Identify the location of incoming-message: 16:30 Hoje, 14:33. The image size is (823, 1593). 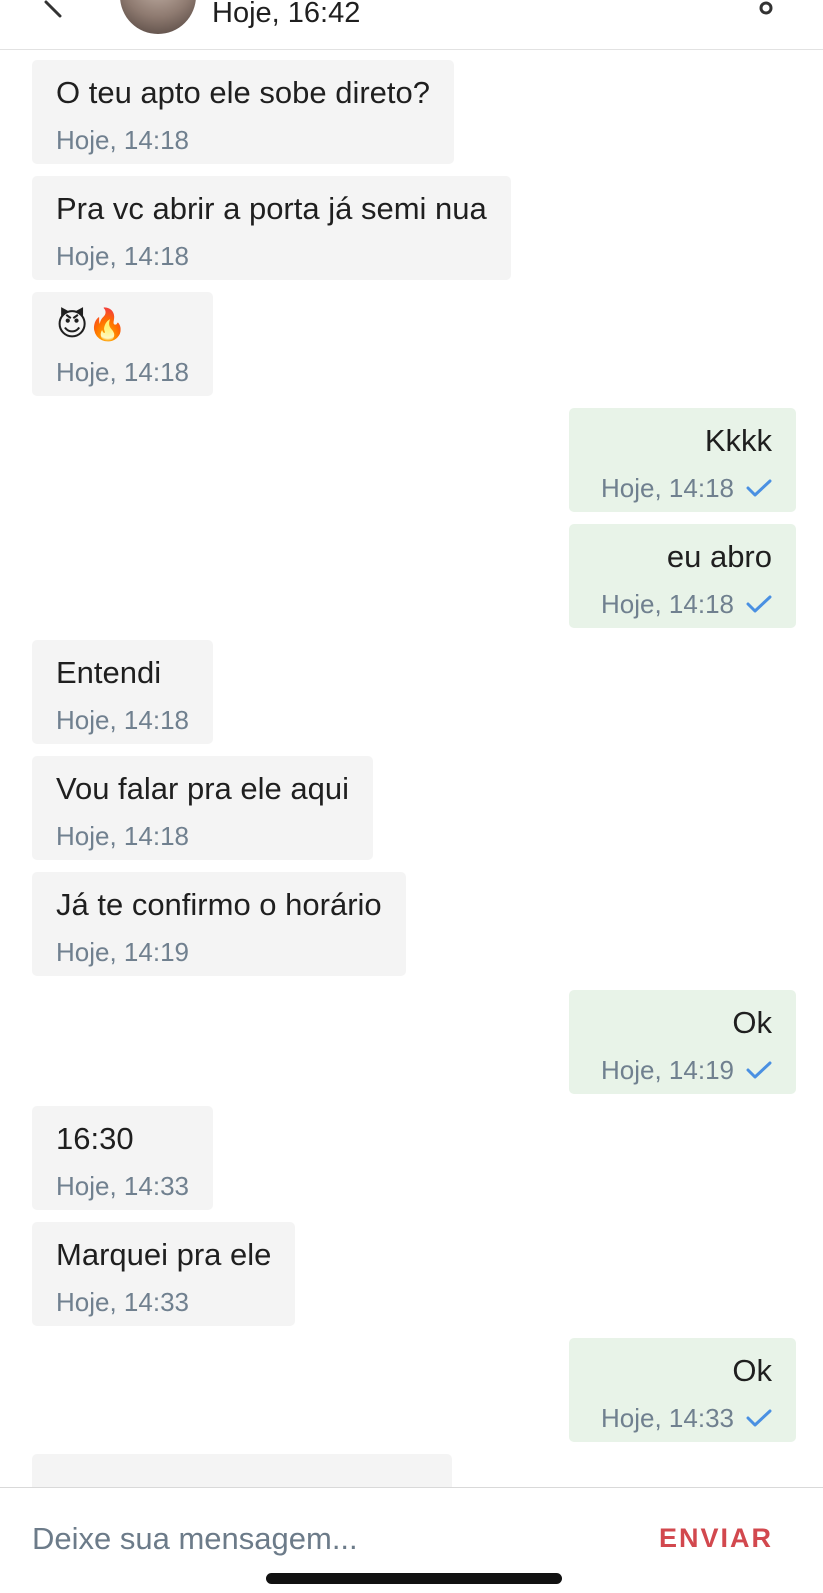
(122, 1158).